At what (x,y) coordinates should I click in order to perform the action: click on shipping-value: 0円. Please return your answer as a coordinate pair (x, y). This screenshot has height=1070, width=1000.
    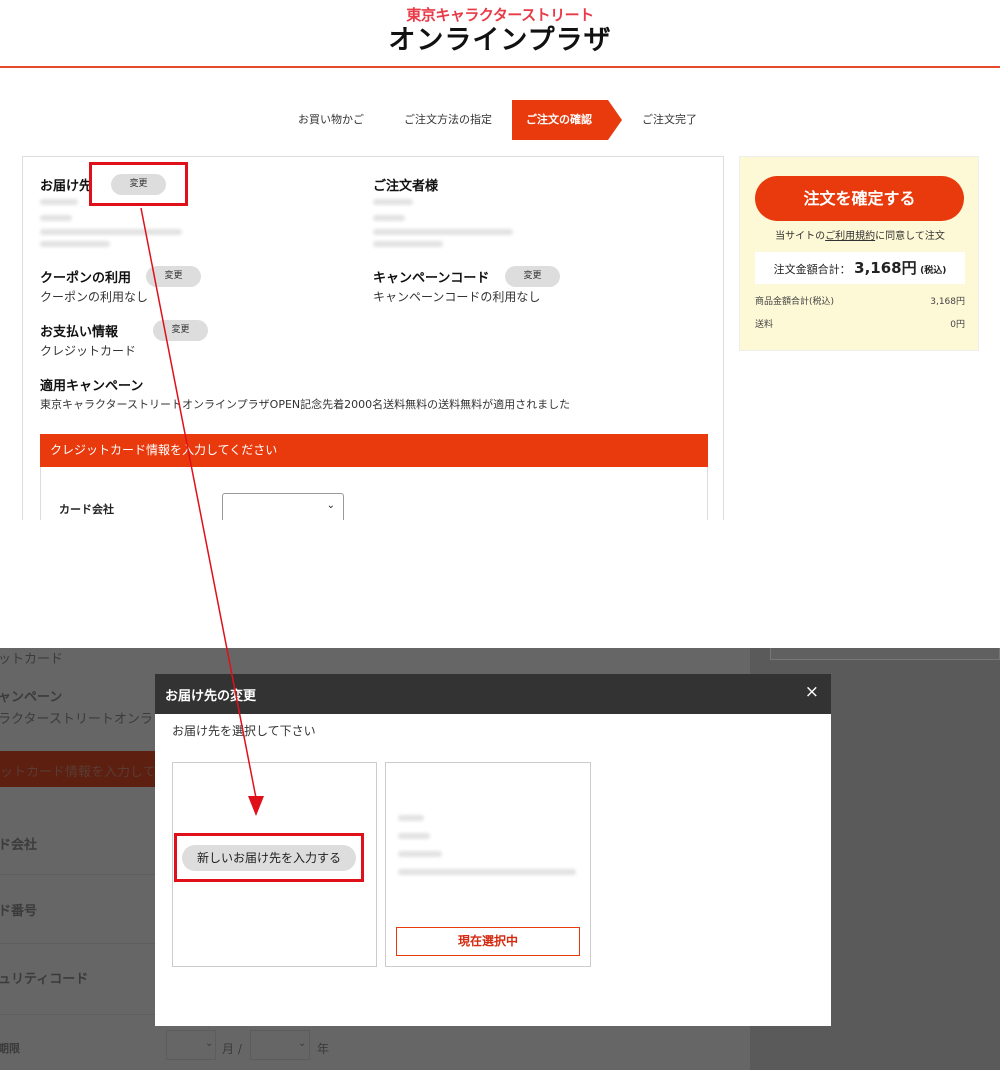
    Looking at the image, I should click on (957, 325).